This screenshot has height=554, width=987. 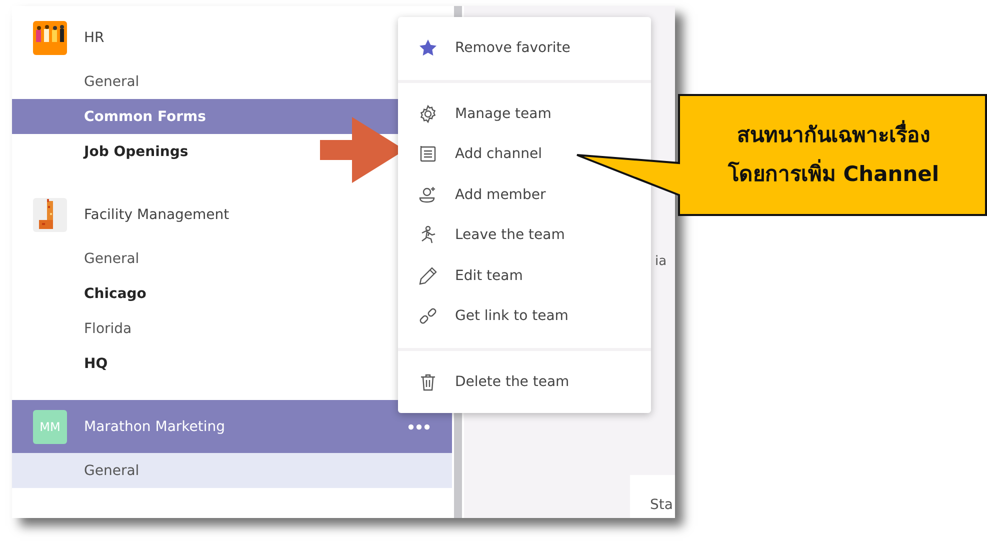 What do you see at coordinates (232, 426) in the screenshot?
I see `team-row: MM Marathon Marketing` at bounding box center [232, 426].